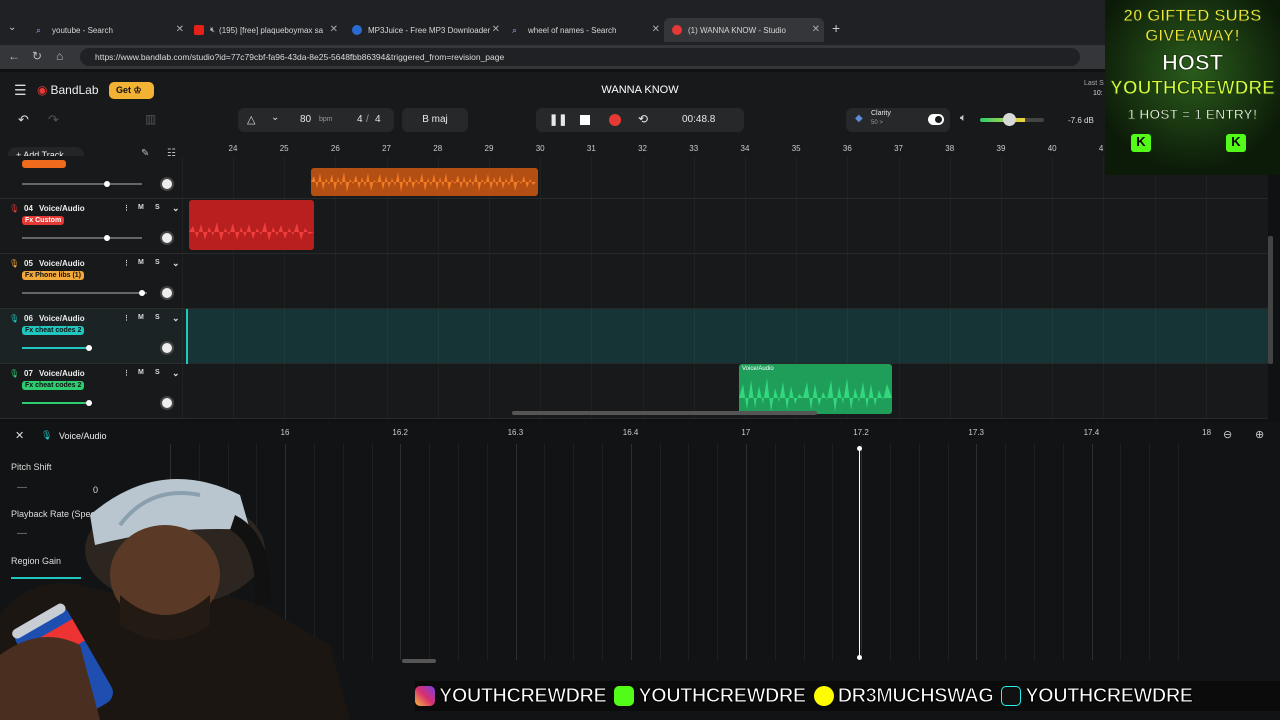 This screenshot has height=720, width=1280. What do you see at coordinates (815, 389) in the screenshot?
I see `audio-region: Voice/Audio` at bounding box center [815, 389].